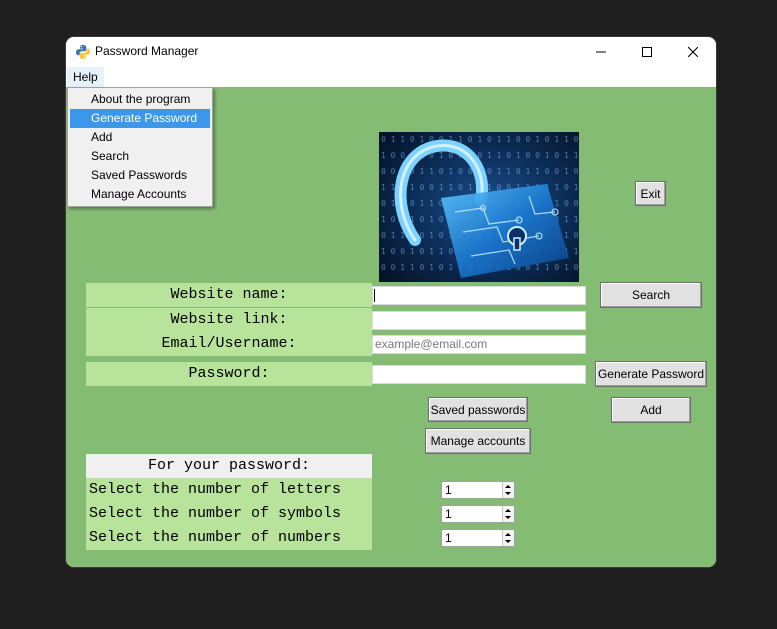  What do you see at coordinates (478, 441) in the screenshot?
I see `manage-accounts-button: Manage accounts` at bounding box center [478, 441].